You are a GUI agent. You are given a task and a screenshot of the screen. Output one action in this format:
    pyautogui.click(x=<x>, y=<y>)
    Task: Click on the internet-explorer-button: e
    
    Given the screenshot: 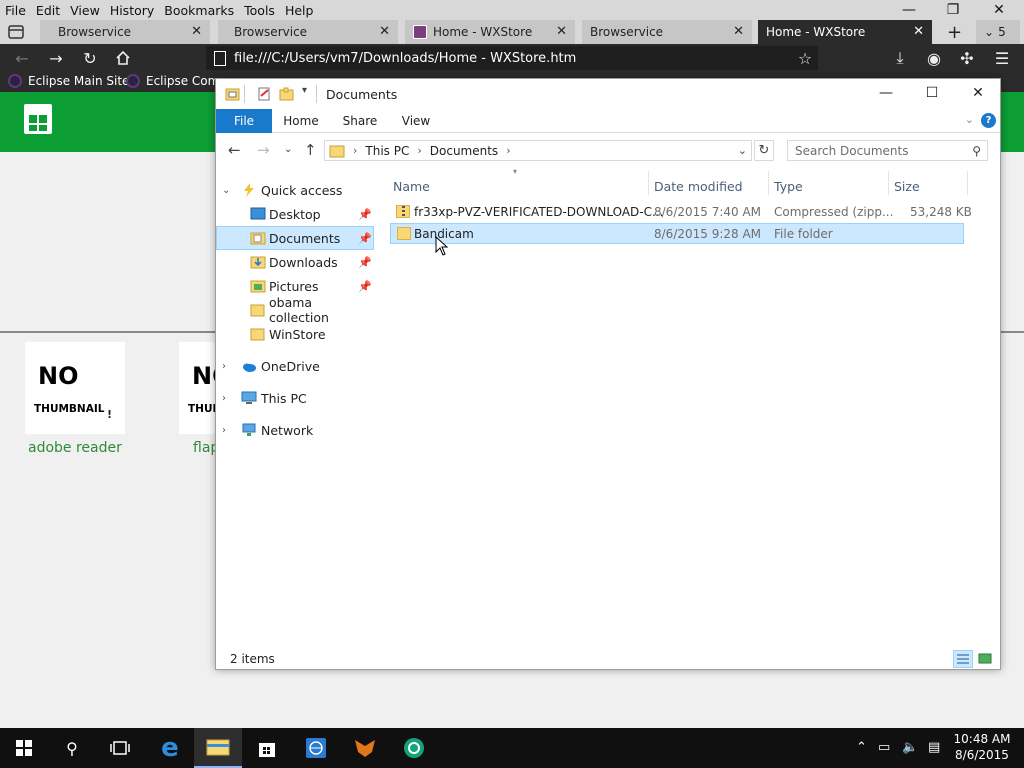 What is the action you would take?
    pyautogui.click(x=170, y=748)
    